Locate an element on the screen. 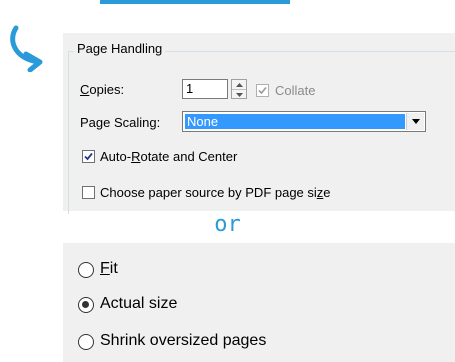 The image size is (455, 362). caret-up-icon is located at coordinates (239, 85).